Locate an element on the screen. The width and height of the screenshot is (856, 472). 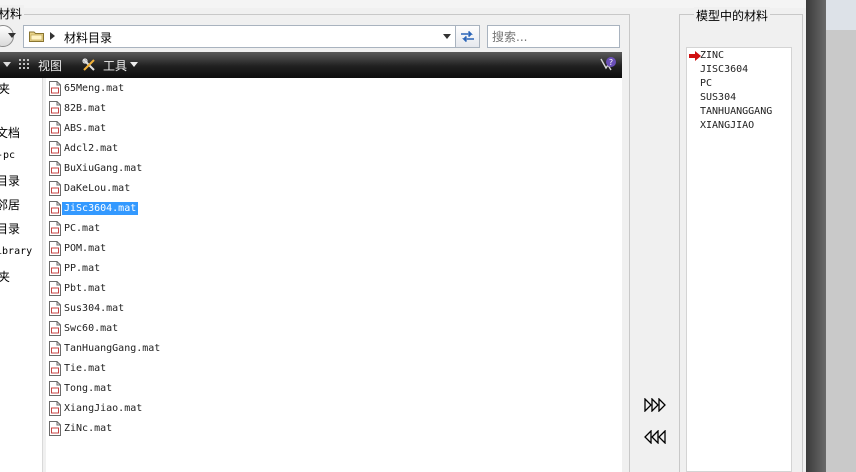
file-name: BuXiuGang.mat is located at coordinates (103, 168).